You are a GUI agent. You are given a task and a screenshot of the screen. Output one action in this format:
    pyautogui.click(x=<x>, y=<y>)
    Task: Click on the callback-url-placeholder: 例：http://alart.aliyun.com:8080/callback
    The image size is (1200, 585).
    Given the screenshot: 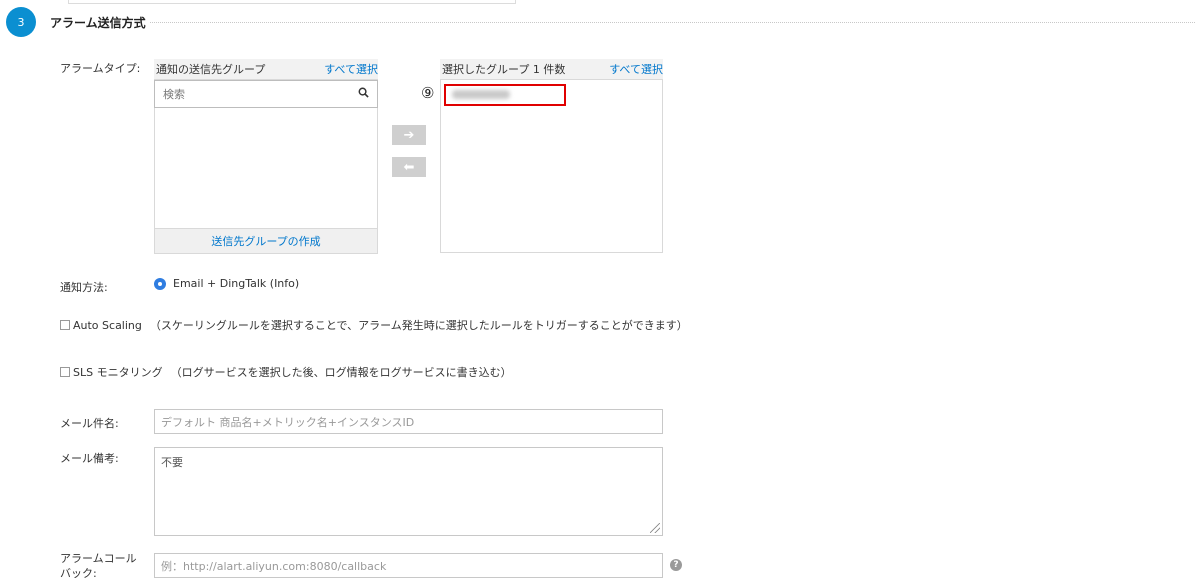 What is the action you would take?
    pyautogui.click(x=274, y=566)
    